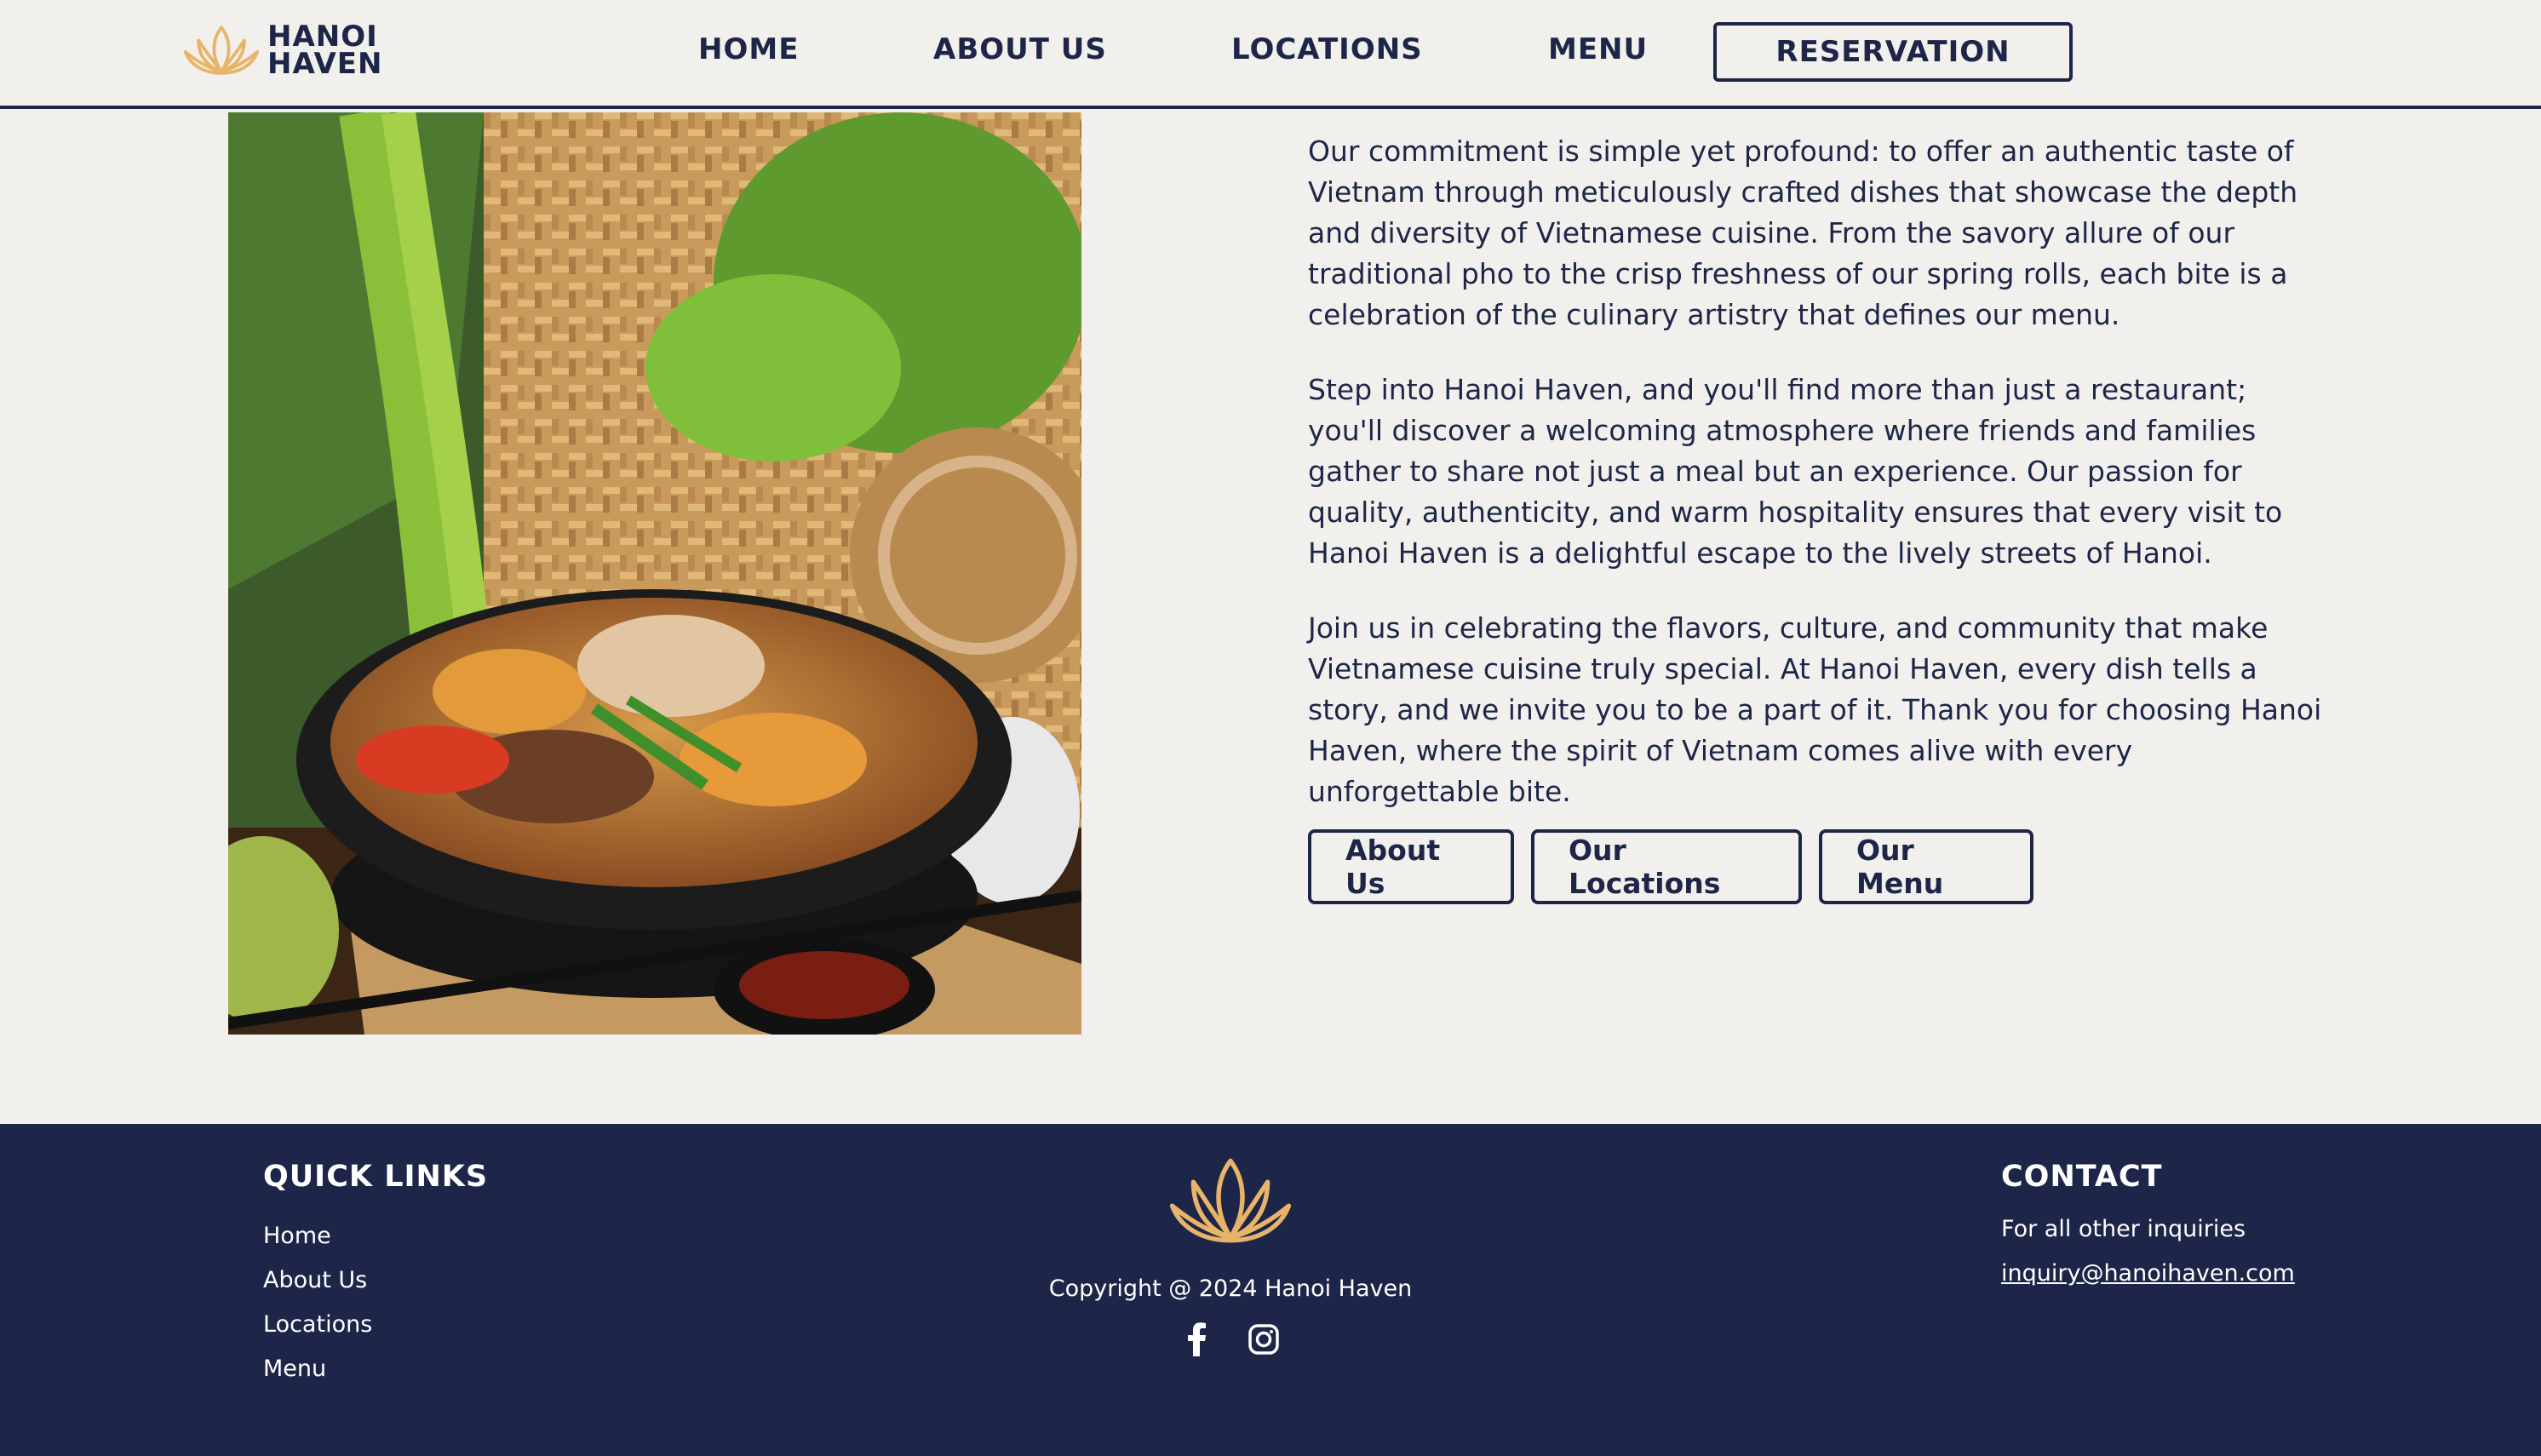 The width and height of the screenshot is (2541, 1456). What do you see at coordinates (1411, 866) in the screenshot?
I see `about-us-button: About Us` at bounding box center [1411, 866].